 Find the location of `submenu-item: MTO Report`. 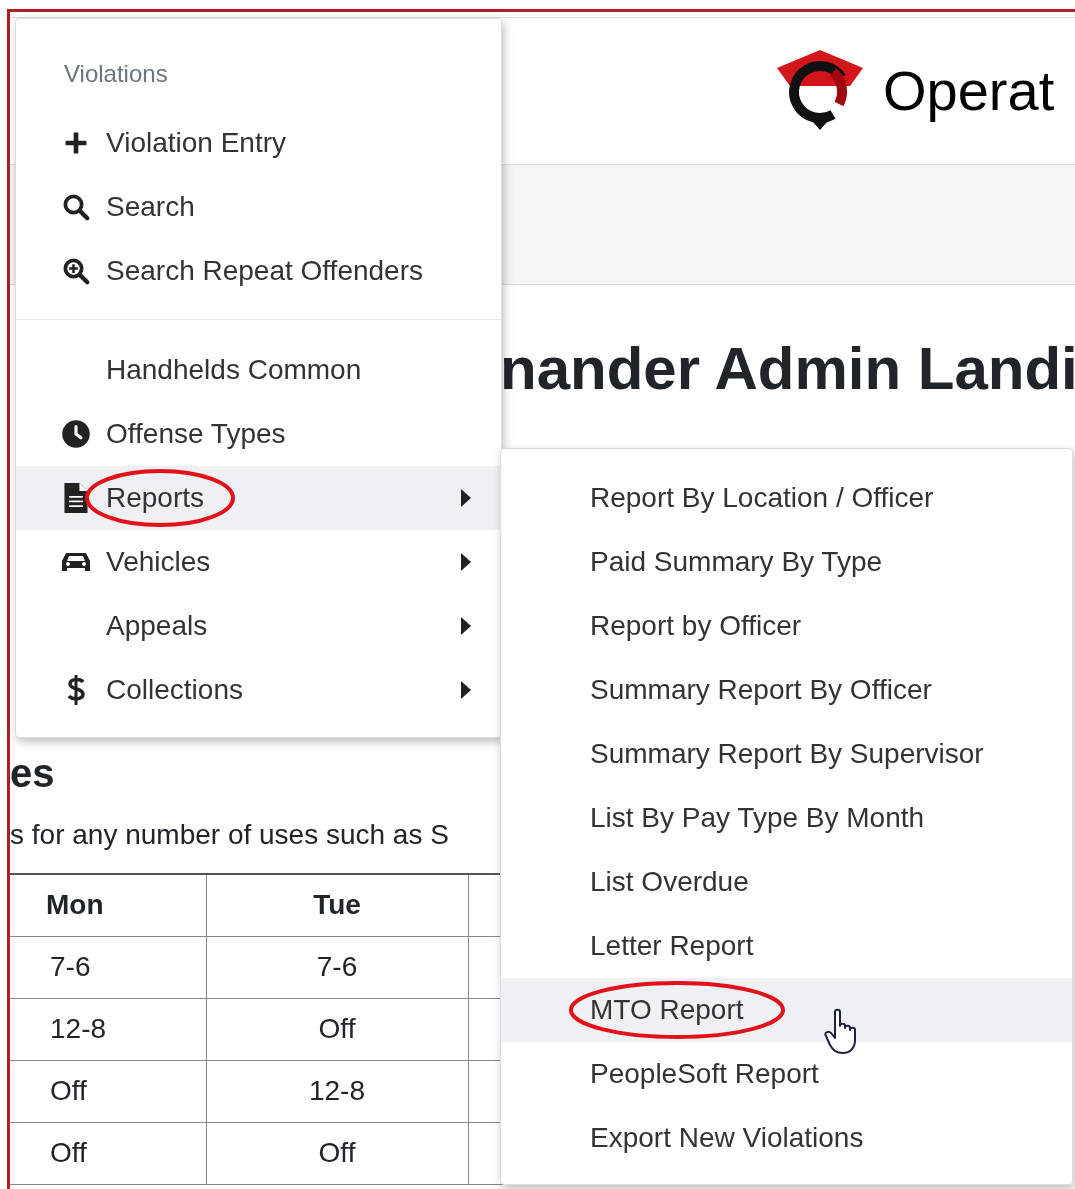

submenu-item: MTO Report is located at coordinates (786, 1010).